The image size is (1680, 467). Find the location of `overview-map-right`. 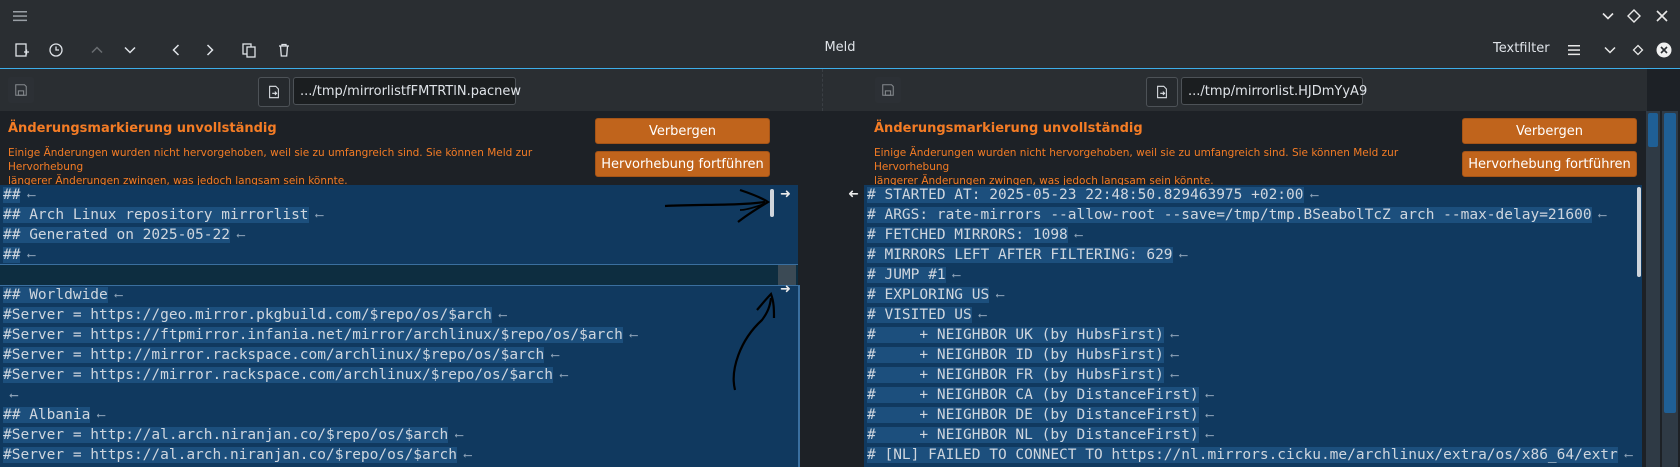

overview-map-right is located at coordinates (1670, 289).